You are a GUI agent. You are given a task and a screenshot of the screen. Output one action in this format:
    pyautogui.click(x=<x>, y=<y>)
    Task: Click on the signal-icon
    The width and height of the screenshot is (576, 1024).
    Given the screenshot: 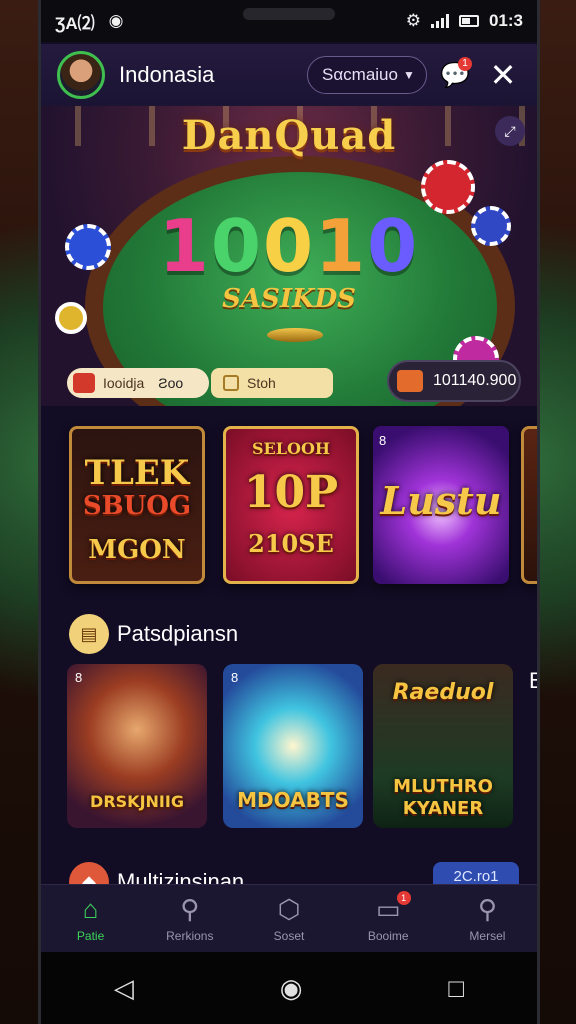 What is the action you would take?
    pyautogui.click(x=439, y=21)
    